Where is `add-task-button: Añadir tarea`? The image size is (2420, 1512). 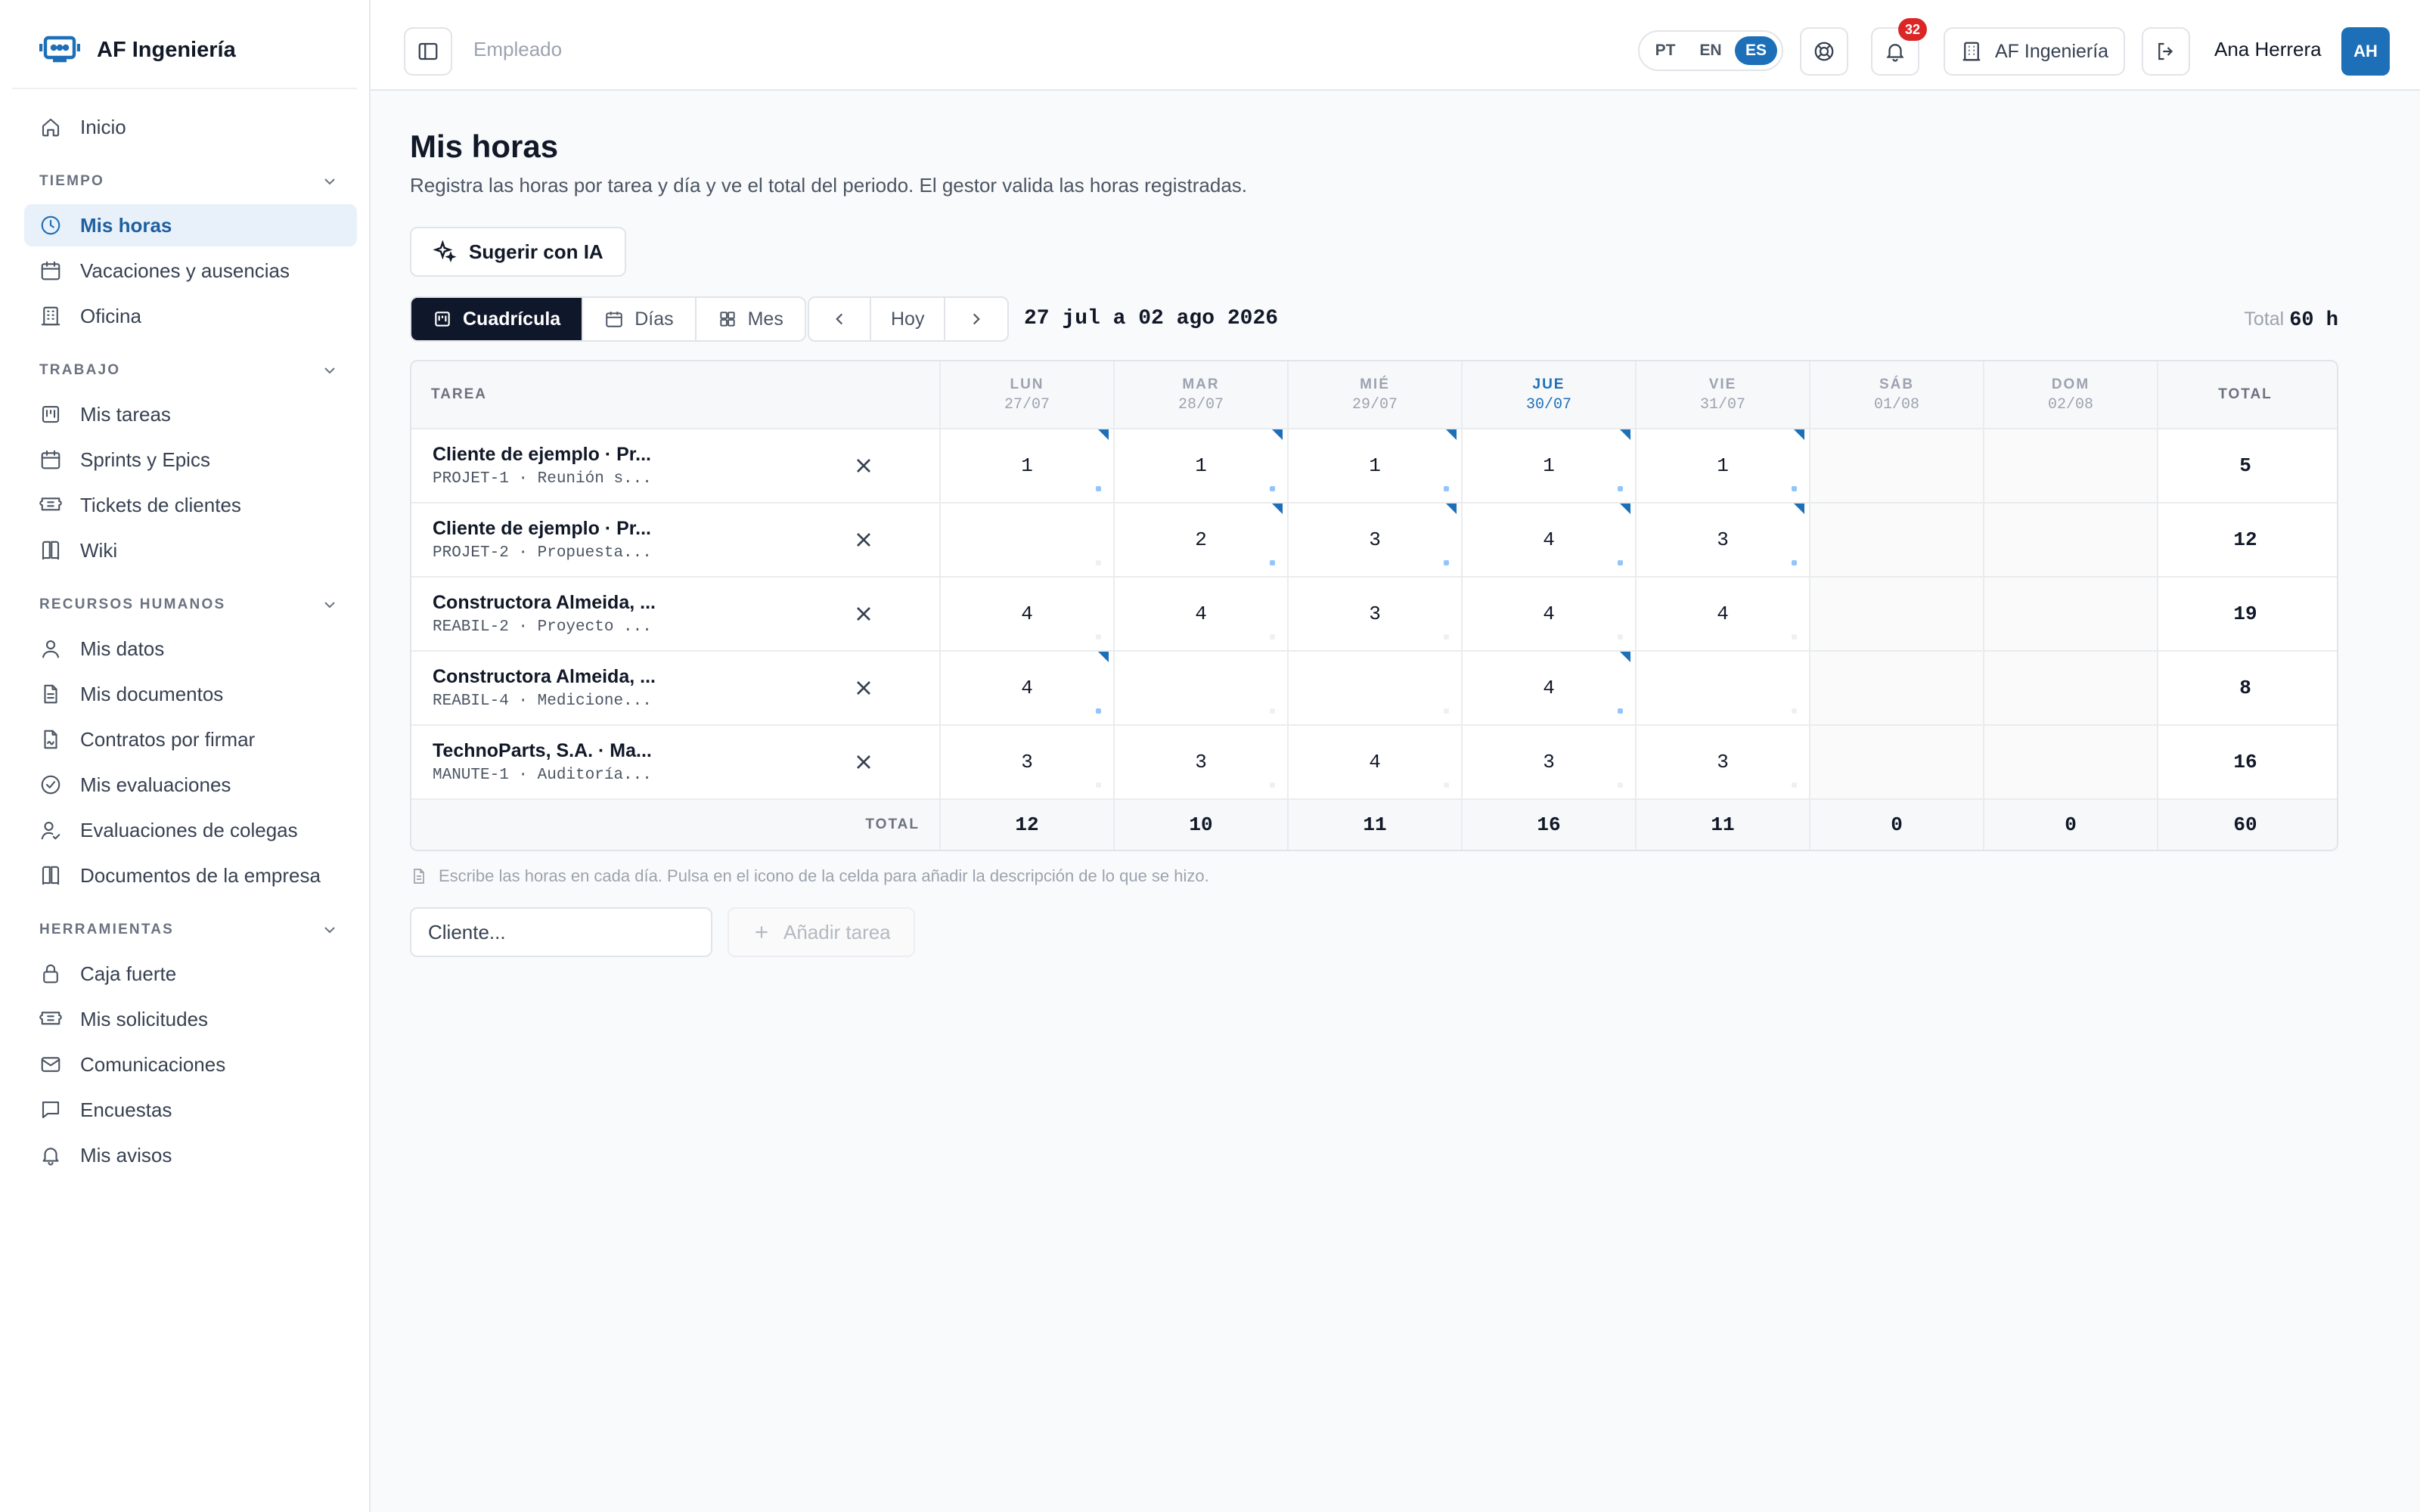
add-task-button: Añadir tarea is located at coordinates (822, 932).